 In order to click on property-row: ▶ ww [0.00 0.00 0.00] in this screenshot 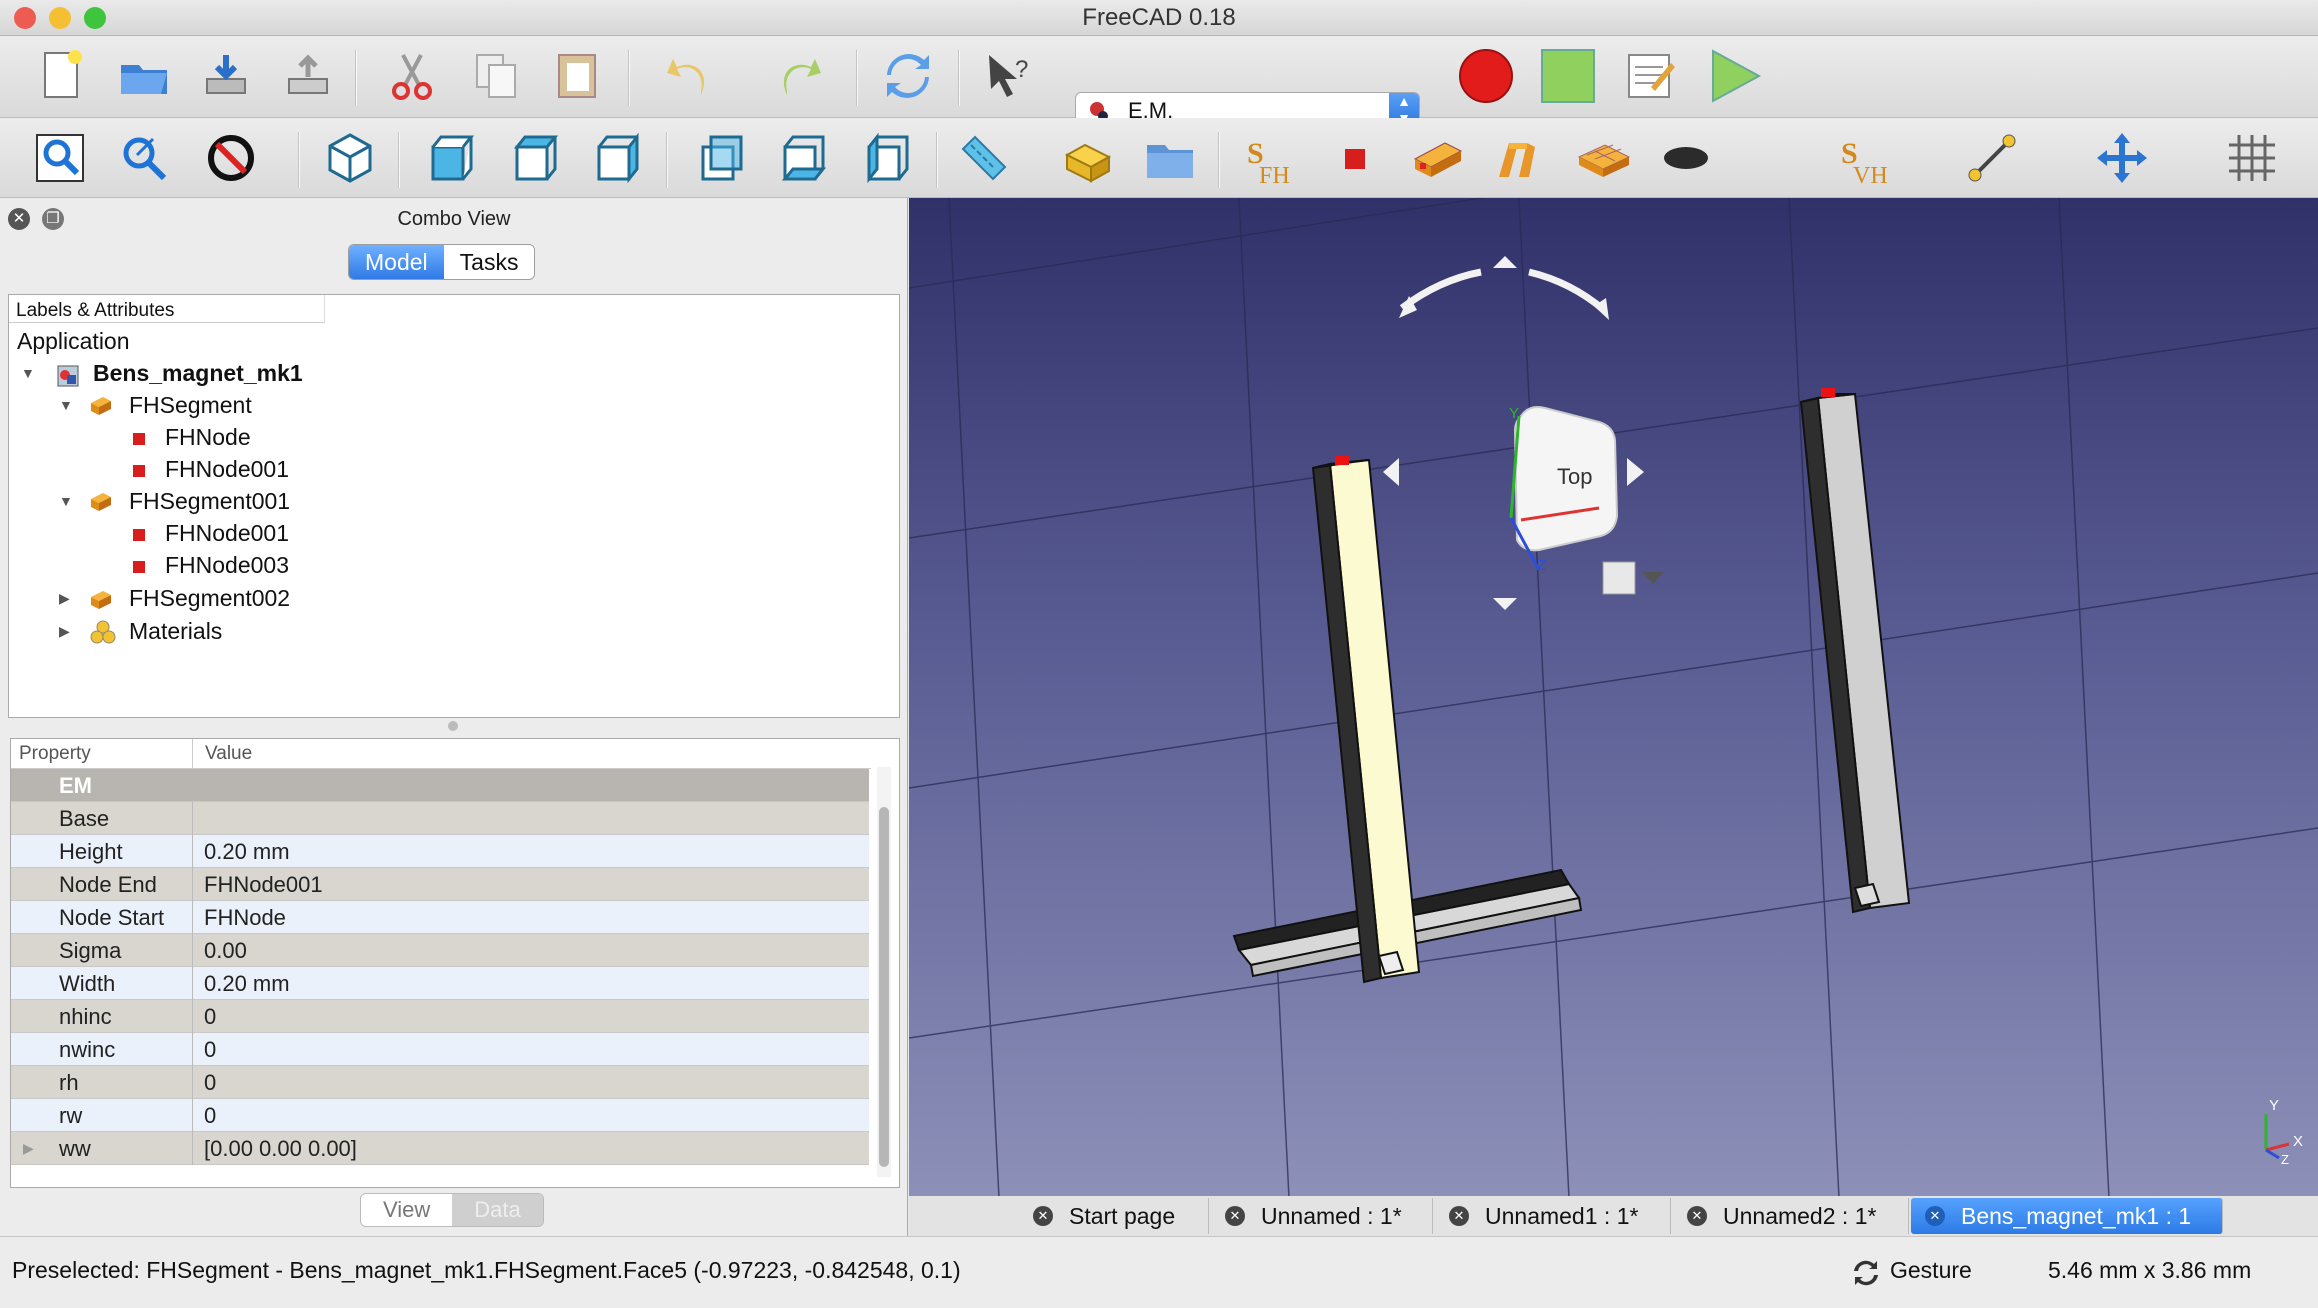, I will do `click(440, 1148)`.